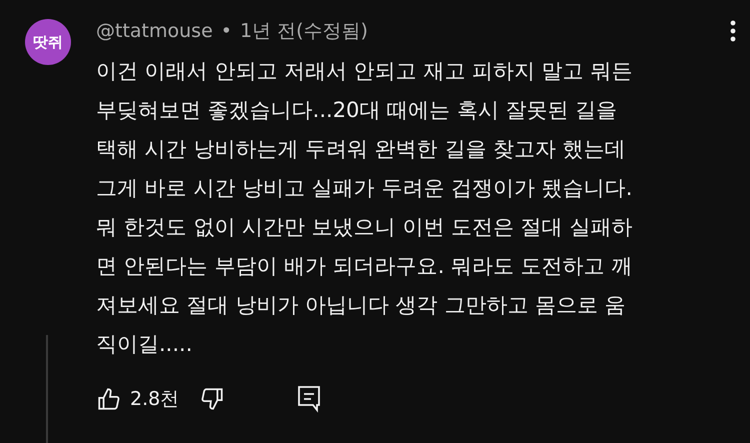  I want to click on thumbs-down-icon, so click(212, 399).